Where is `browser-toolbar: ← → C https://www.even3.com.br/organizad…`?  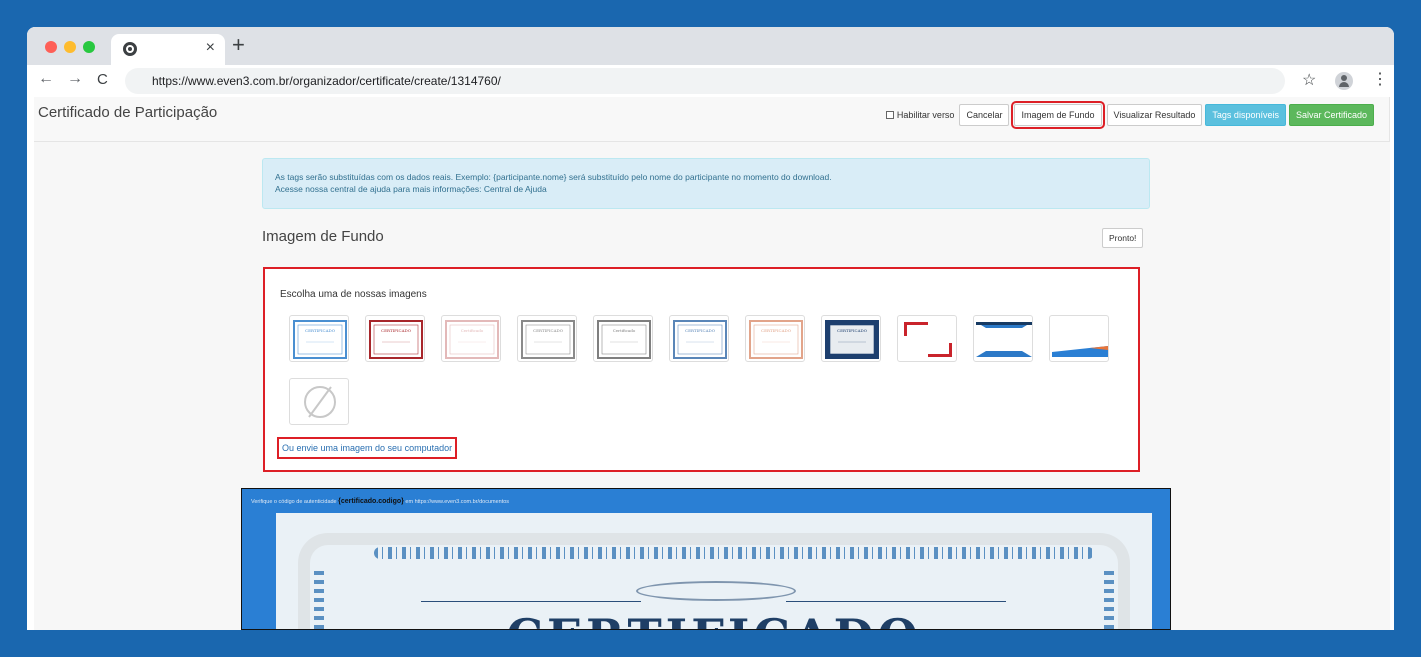
browser-toolbar: ← → C https://www.even3.com.br/organizad… is located at coordinates (710, 81).